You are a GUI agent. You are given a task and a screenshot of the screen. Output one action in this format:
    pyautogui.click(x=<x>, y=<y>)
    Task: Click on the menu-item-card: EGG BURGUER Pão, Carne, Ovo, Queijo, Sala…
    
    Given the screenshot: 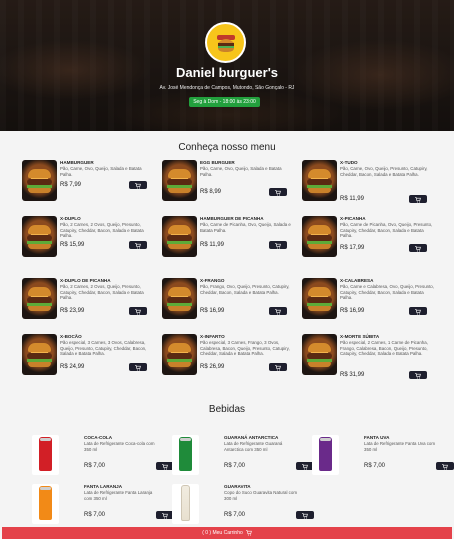 What is the action you would take?
    pyautogui.click(x=227, y=185)
    